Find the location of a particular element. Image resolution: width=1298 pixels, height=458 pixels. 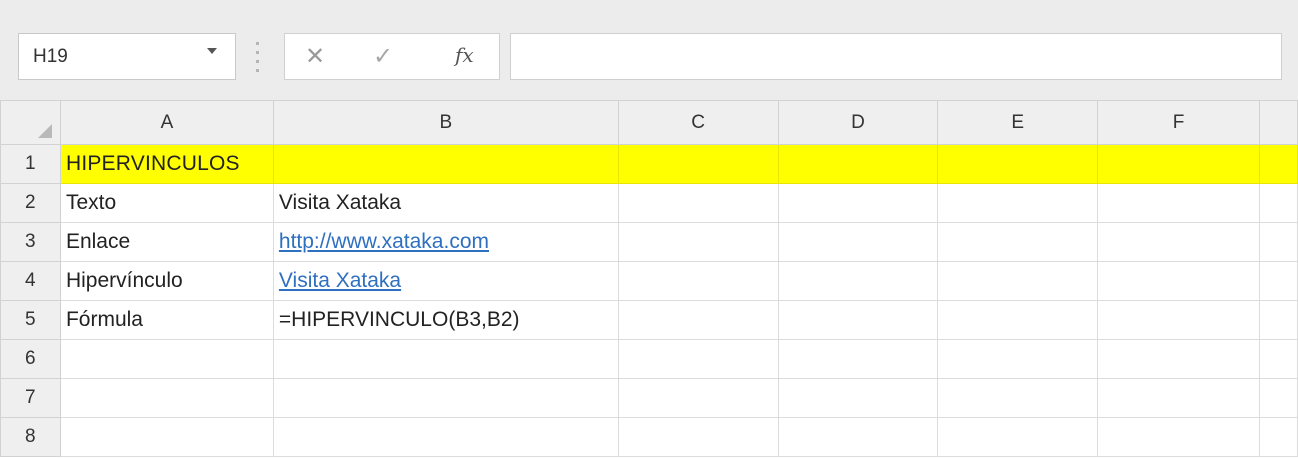

table-row: 1 HIPERVINCULOS is located at coordinates (649, 164).